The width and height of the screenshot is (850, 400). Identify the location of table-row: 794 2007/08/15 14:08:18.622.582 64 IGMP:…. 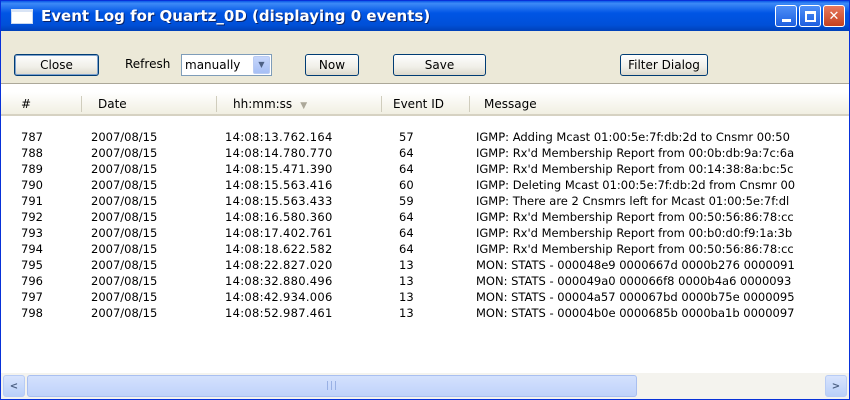
(425, 249).